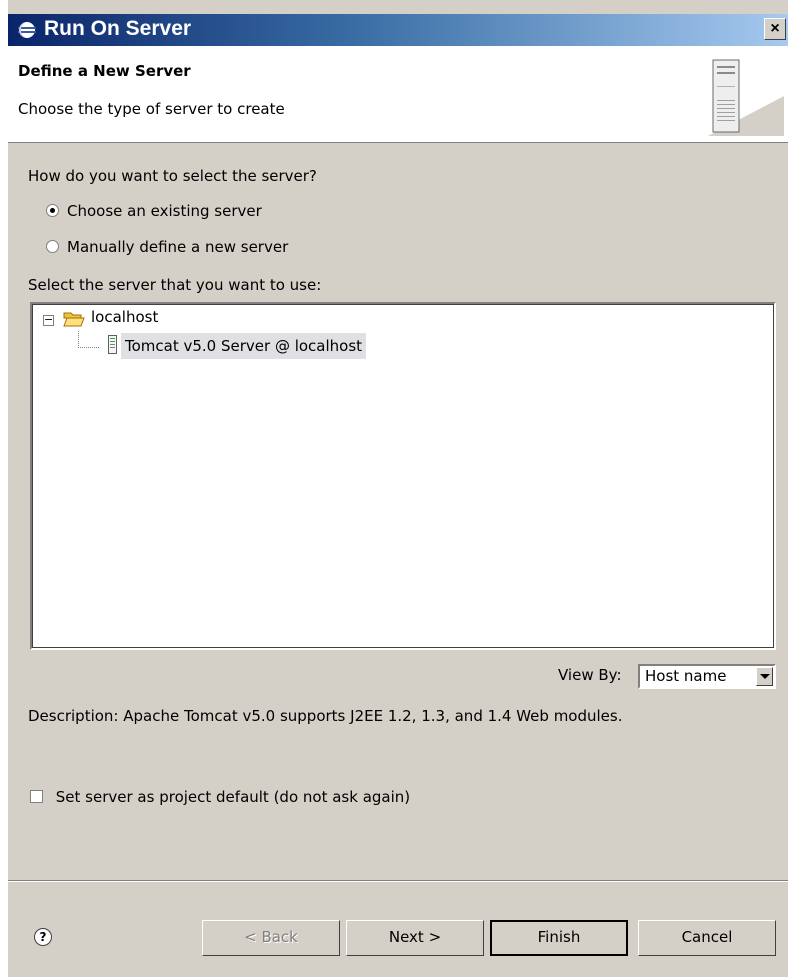 This screenshot has width=788, height=977. I want to click on view-by-value: Host name, so click(686, 676).